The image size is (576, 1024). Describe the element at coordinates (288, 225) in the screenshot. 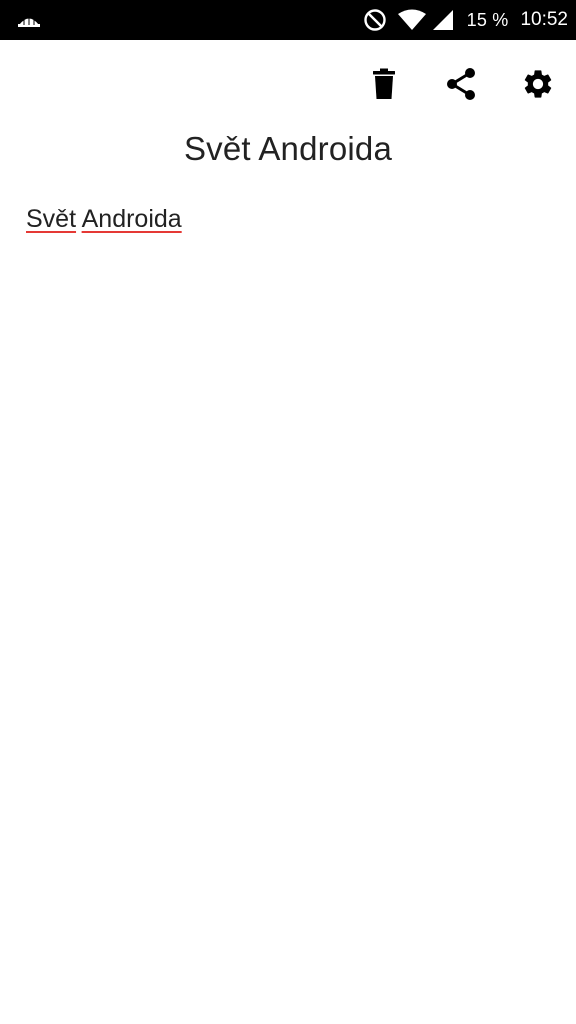

I see `note-body-editor: Svět Androida` at that location.